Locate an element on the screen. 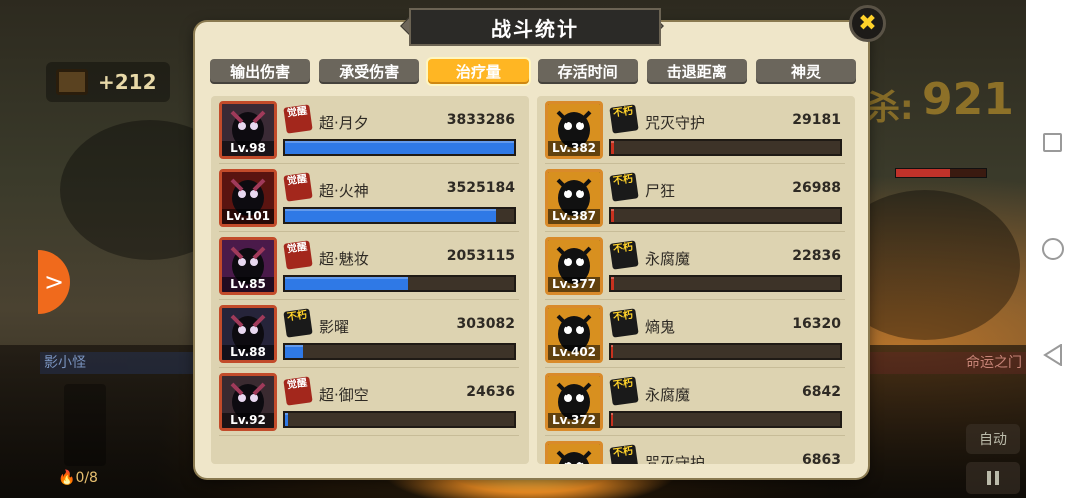  kill-count: 921 is located at coordinates (968, 99).